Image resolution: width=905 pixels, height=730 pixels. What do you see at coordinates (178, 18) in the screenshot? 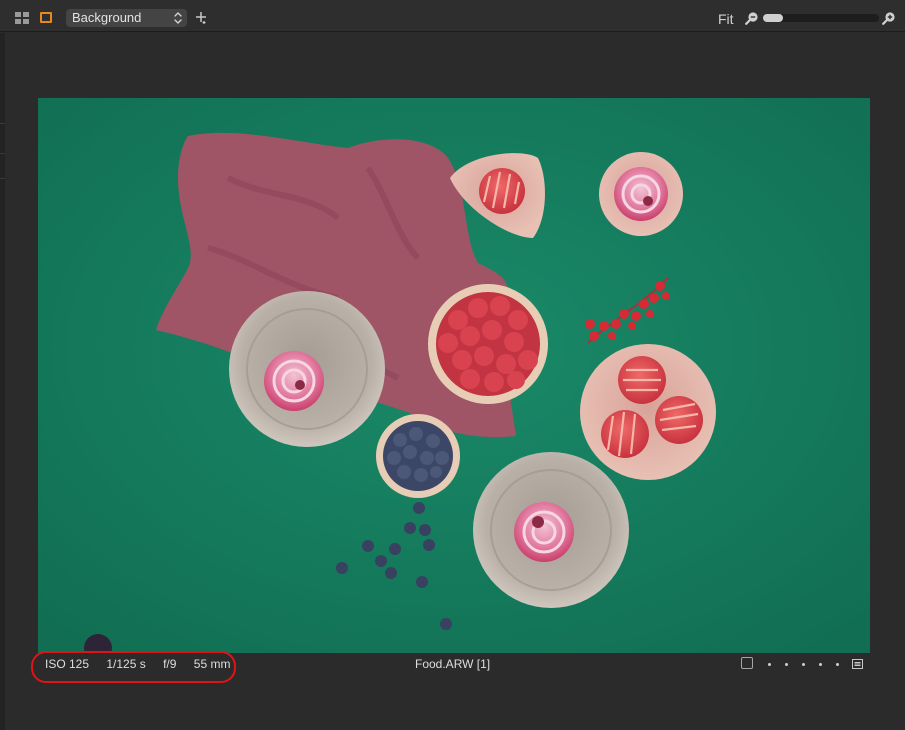
I see `chevron-updown-icon` at bounding box center [178, 18].